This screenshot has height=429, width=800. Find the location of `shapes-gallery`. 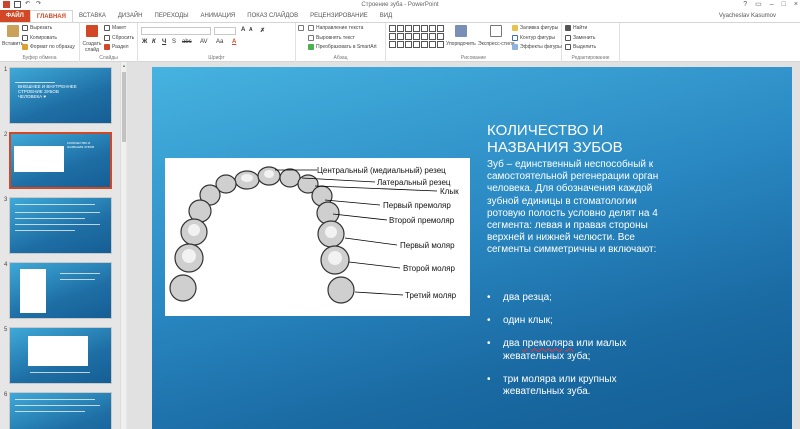

shapes-gallery is located at coordinates (416, 37).